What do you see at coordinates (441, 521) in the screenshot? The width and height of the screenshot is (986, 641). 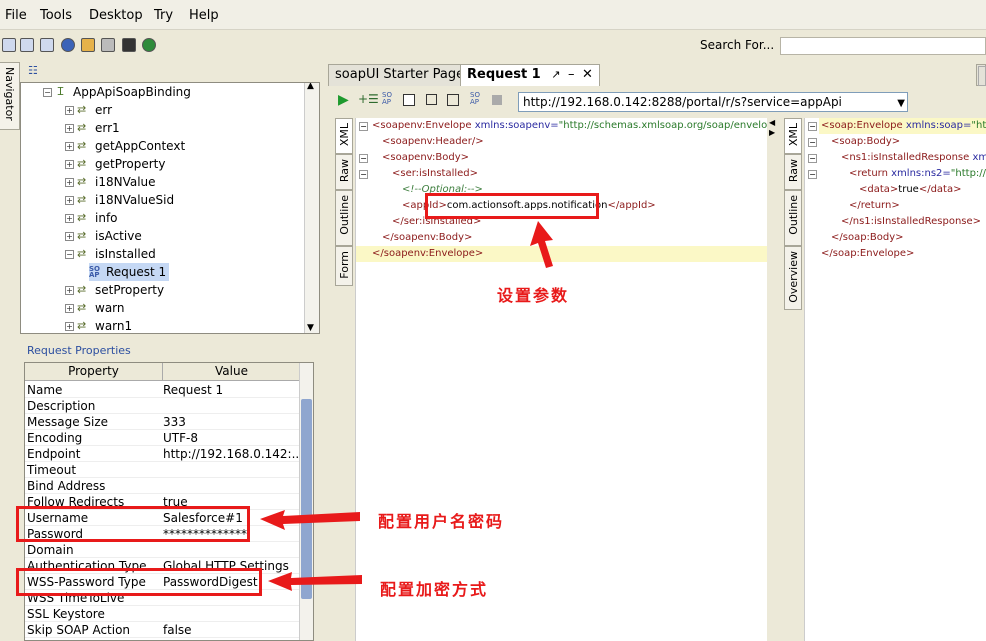 I see `annotation-config-user: 配置用户名密码` at bounding box center [441, 521].